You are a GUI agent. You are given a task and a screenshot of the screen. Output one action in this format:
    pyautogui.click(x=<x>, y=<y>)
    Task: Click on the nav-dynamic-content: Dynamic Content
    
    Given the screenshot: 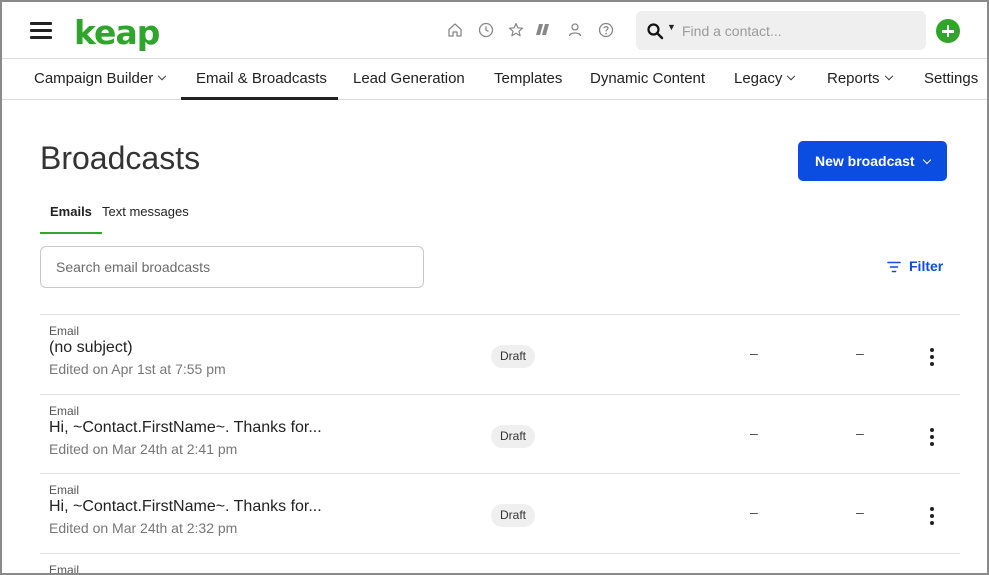 What is the action you would take?
    pyautogui.click(x=647, y=79)
    